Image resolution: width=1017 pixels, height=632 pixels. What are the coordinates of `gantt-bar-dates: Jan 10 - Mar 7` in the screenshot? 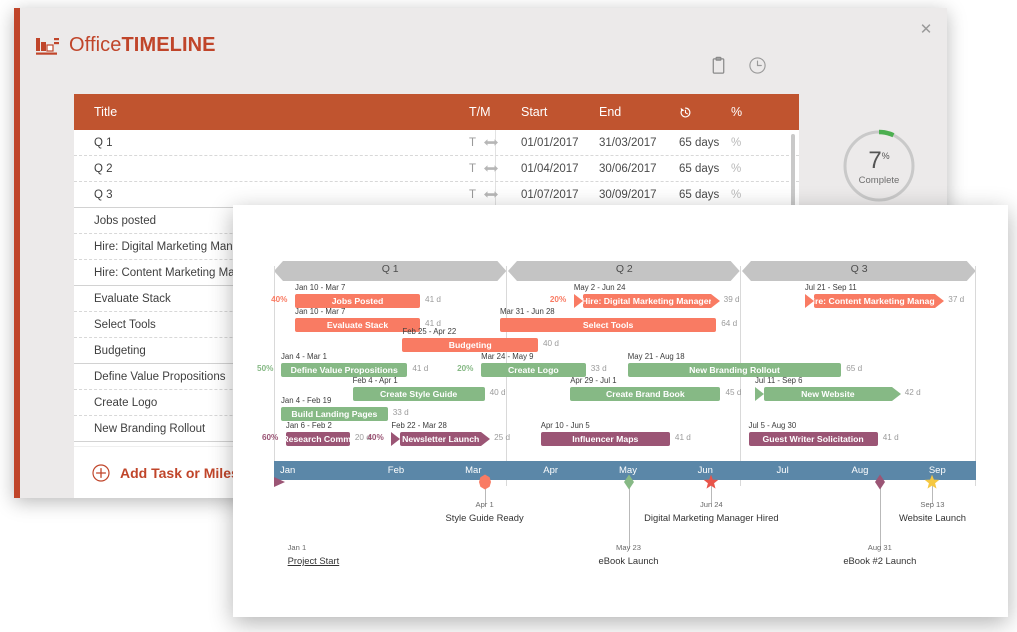 It's located at (320, 287).